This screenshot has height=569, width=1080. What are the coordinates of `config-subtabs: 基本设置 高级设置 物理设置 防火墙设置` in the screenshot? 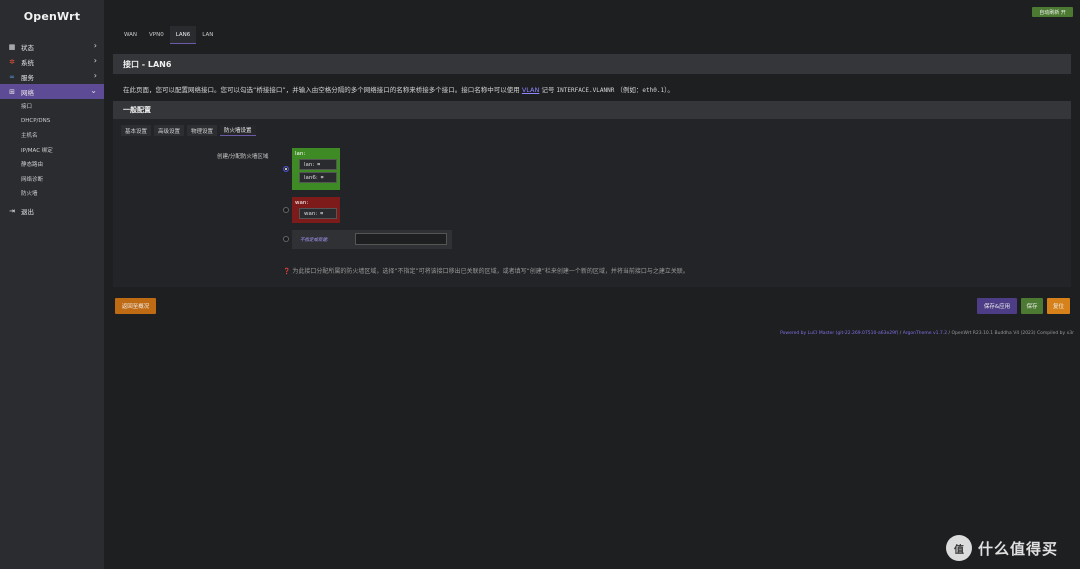 It's located at (190, 130).